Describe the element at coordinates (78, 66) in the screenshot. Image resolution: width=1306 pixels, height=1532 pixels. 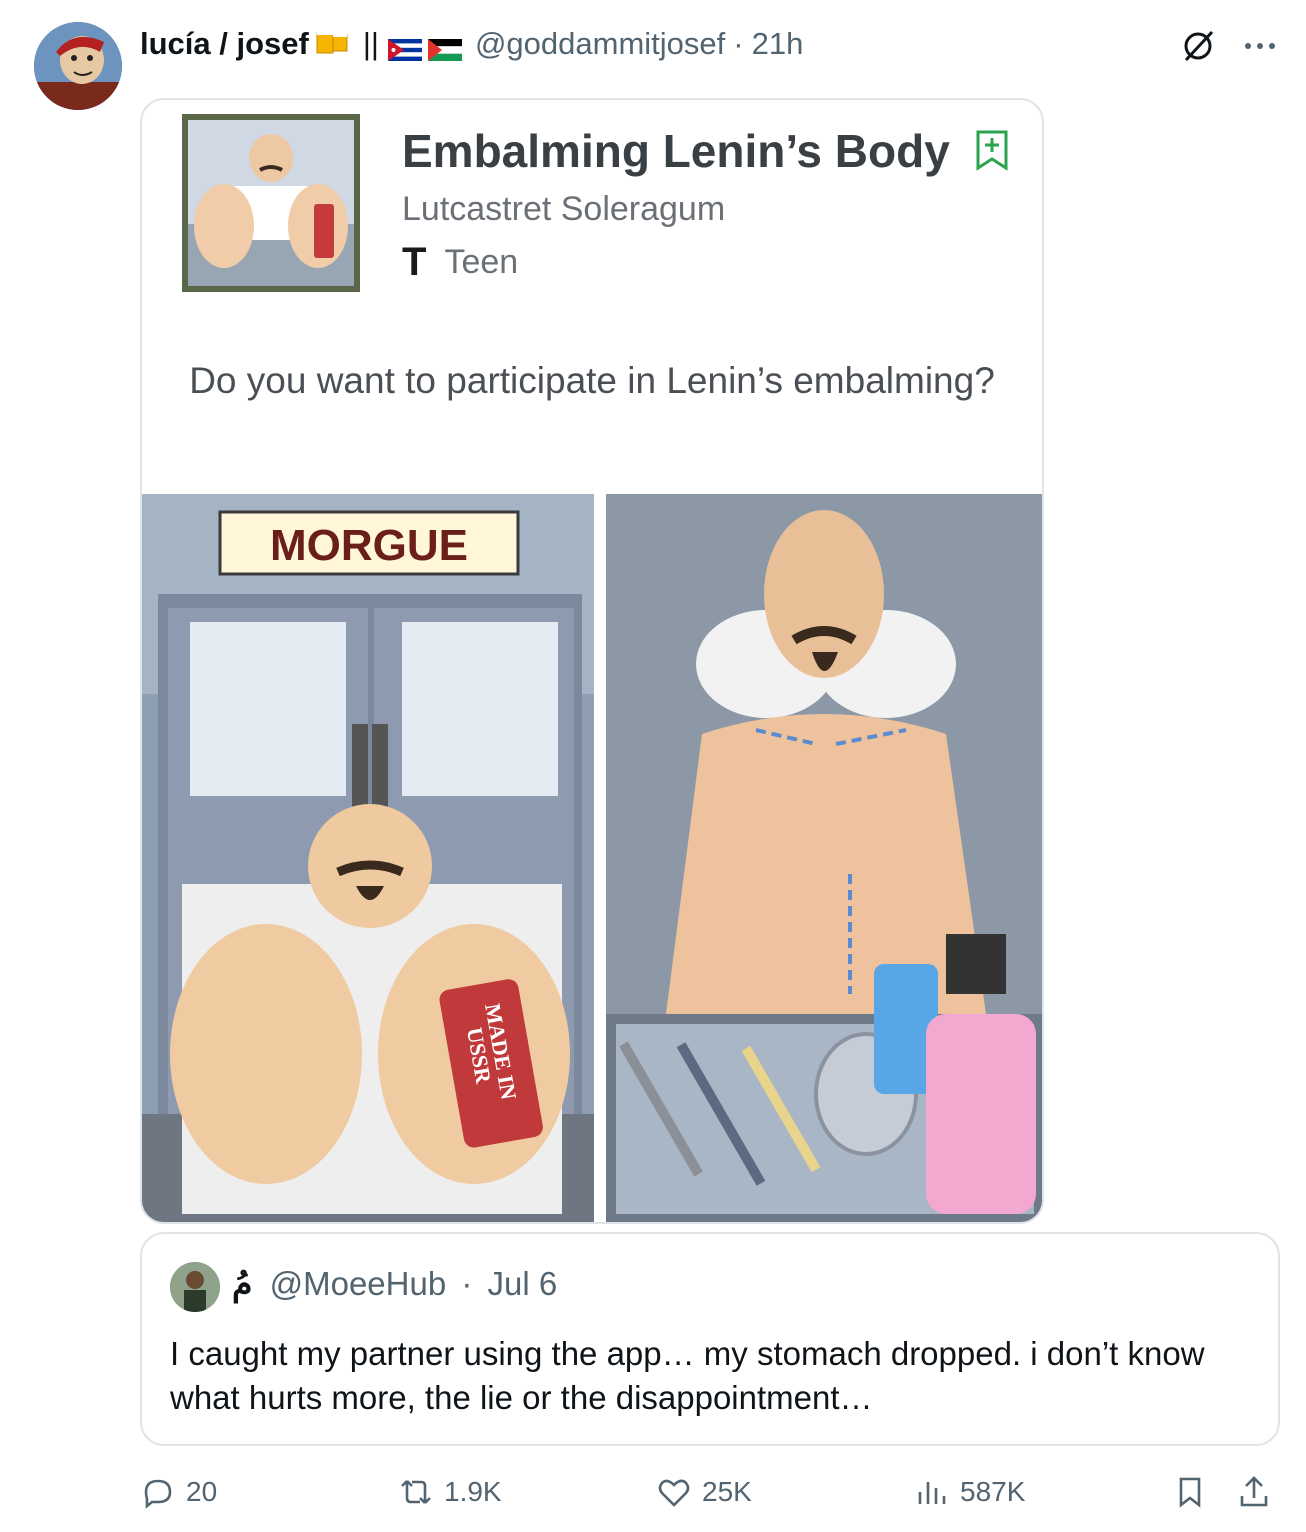
I see `user-avatar` at that location.